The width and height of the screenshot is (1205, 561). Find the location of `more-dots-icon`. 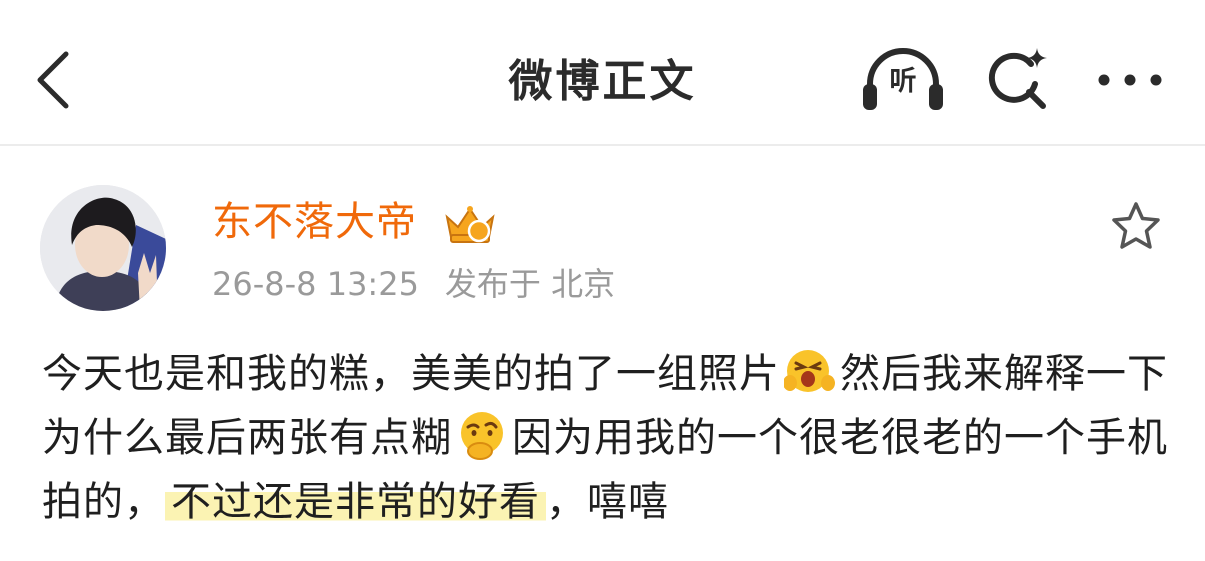

more-dots-icon is located at coordinates (1130, 80).